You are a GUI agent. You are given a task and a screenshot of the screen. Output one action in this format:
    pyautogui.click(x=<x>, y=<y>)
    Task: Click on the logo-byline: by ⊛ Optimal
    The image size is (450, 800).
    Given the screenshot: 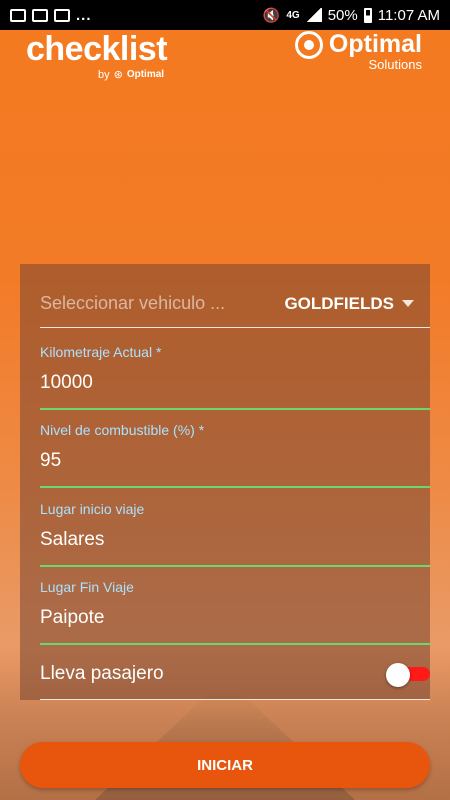 What is the action you would take?
    pyautogui.click(x=131, y=75)
    